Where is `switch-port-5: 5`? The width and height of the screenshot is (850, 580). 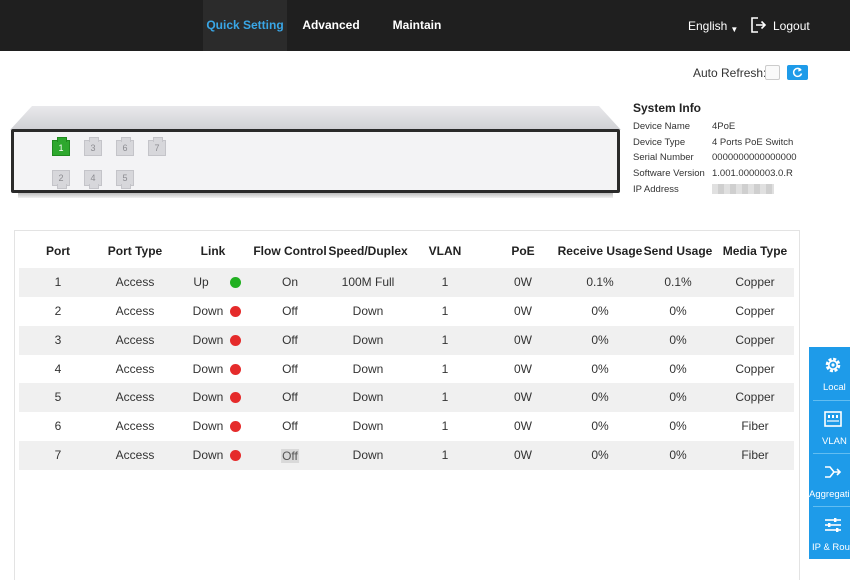
switch-port-5: 5 is located at coordinates (125, 179).